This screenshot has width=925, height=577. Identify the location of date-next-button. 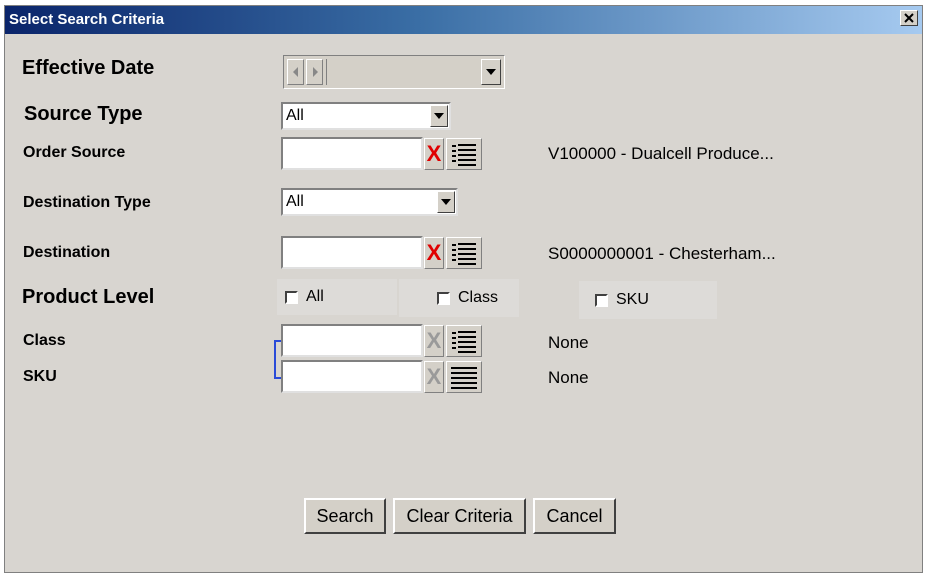
(314, 72).